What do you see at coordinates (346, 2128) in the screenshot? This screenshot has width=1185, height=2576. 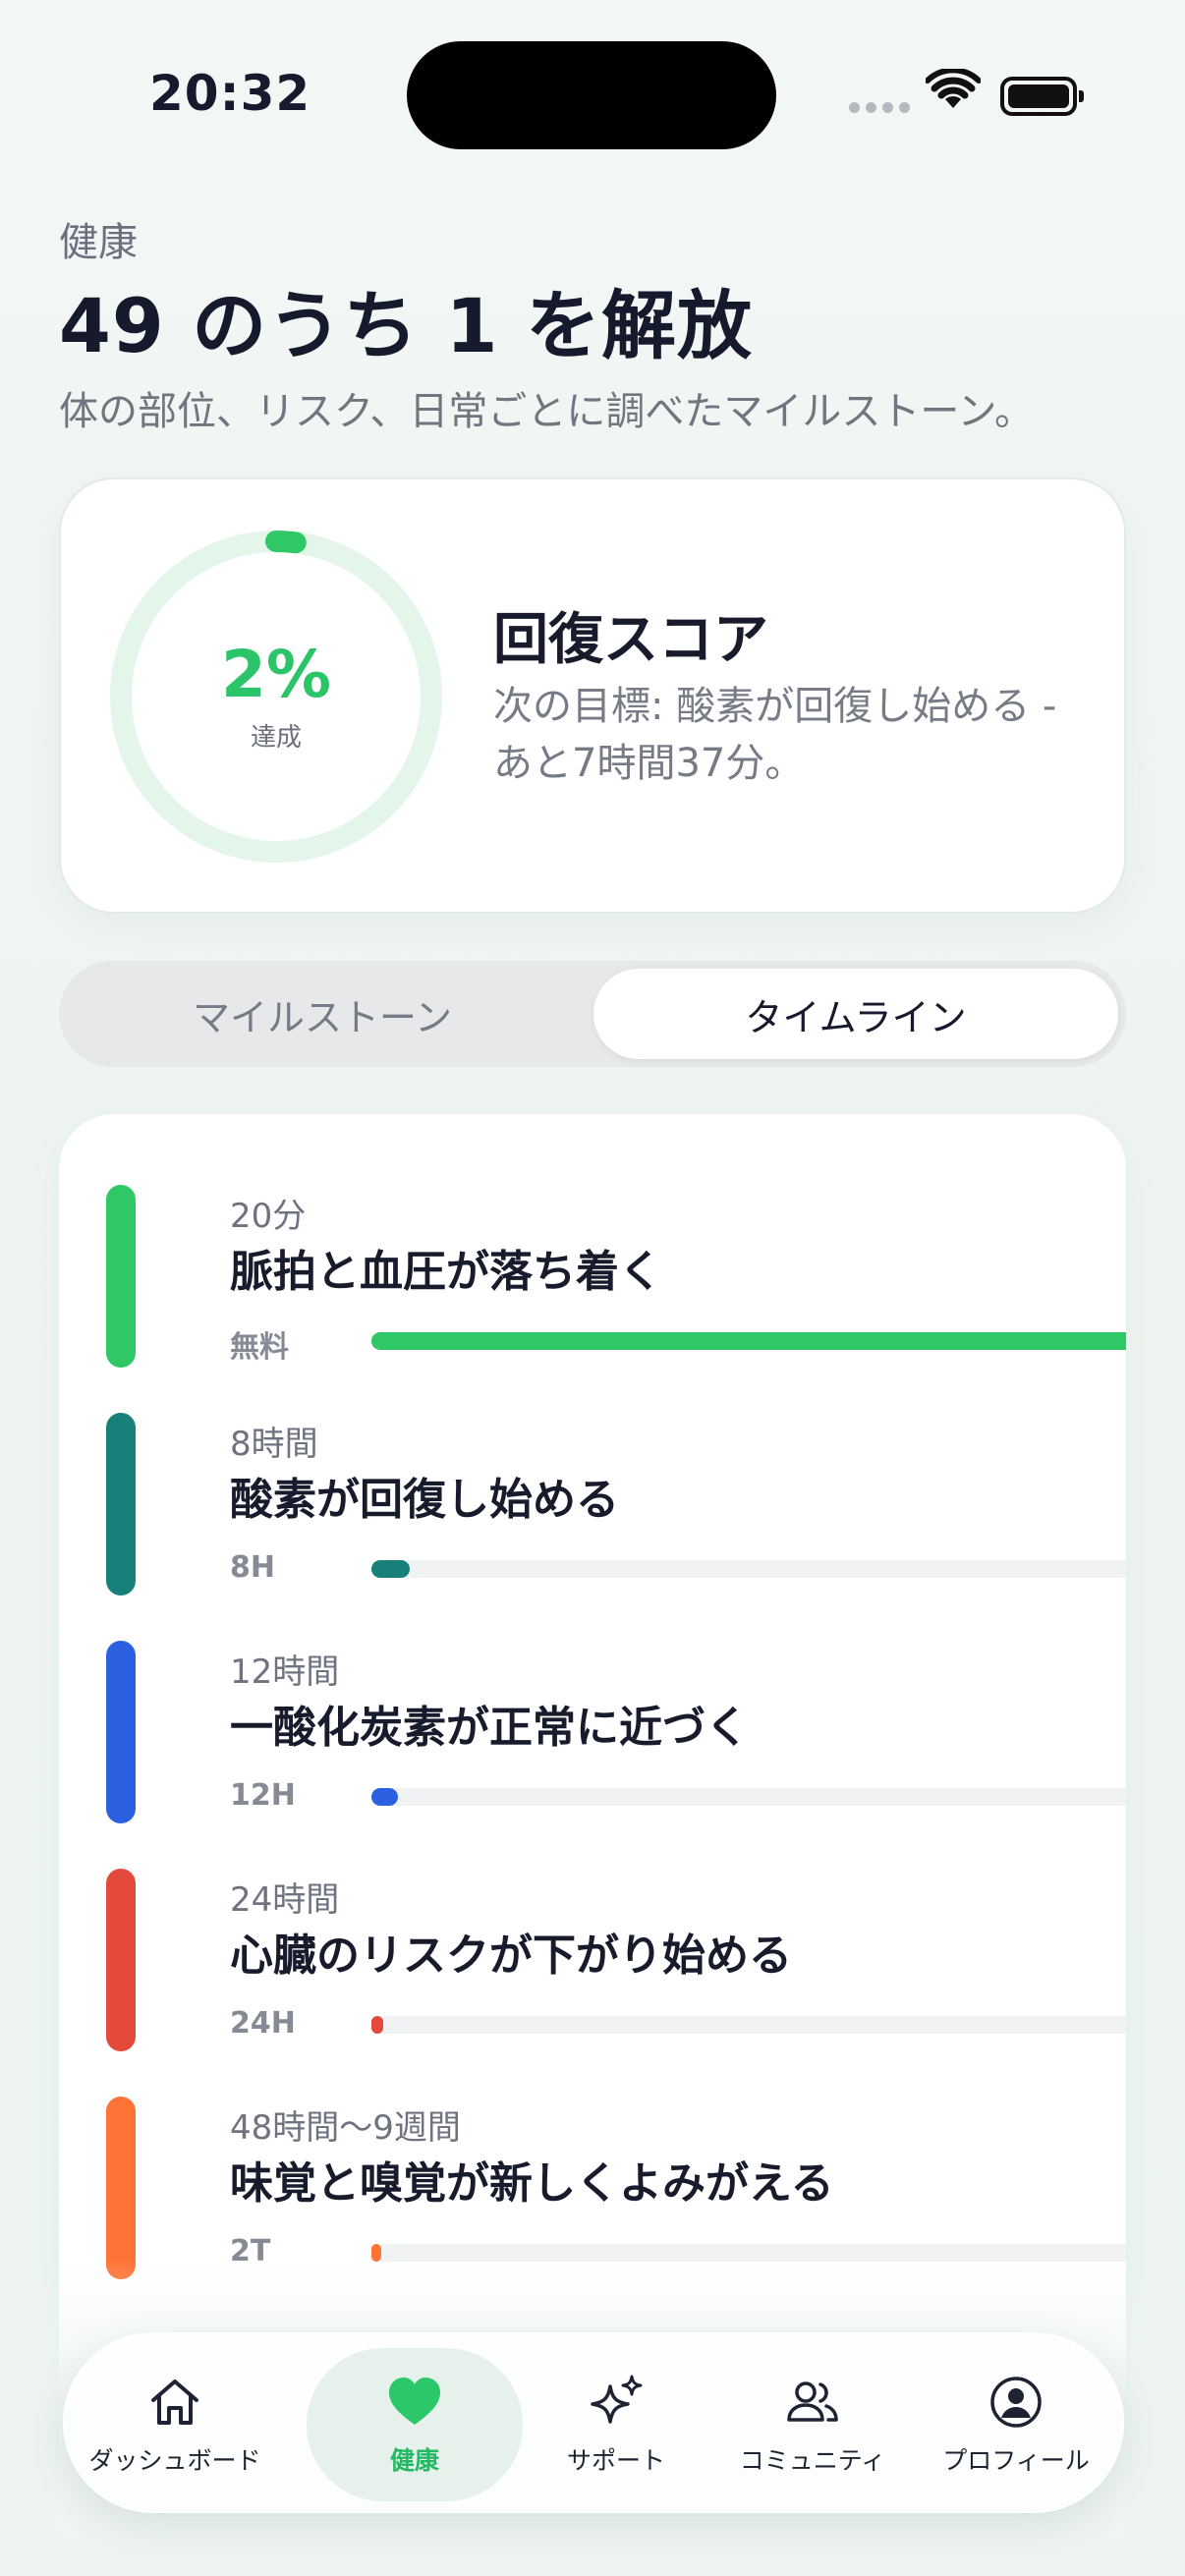 I see `timeline-time: 48時間〜9週間` at bounding box center [346, 2128].